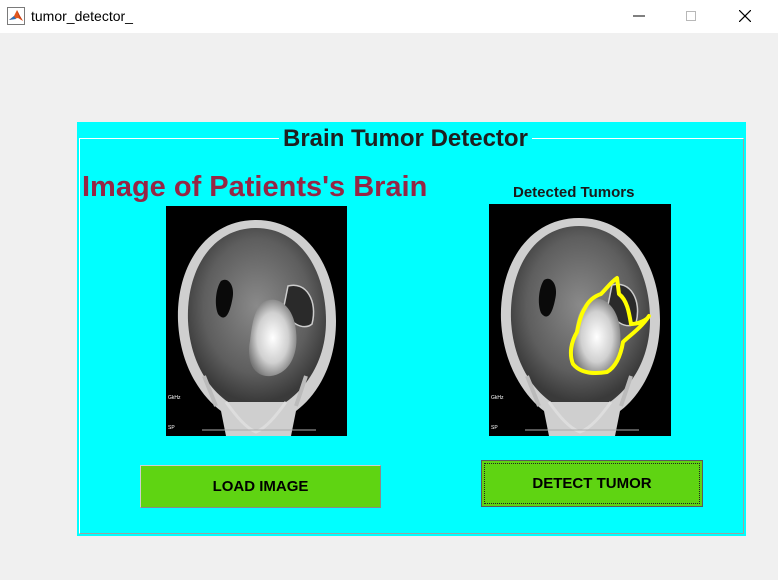  I want to click on patient-brain-image: GkHz SP, so click(256, 321).